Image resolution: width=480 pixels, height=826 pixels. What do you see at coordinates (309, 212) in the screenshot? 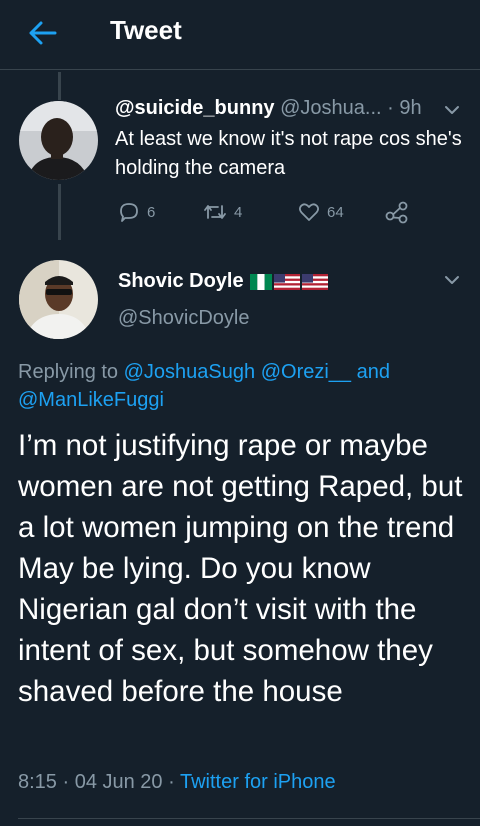
I see `heart-icon` at bounding box center [309, 212].